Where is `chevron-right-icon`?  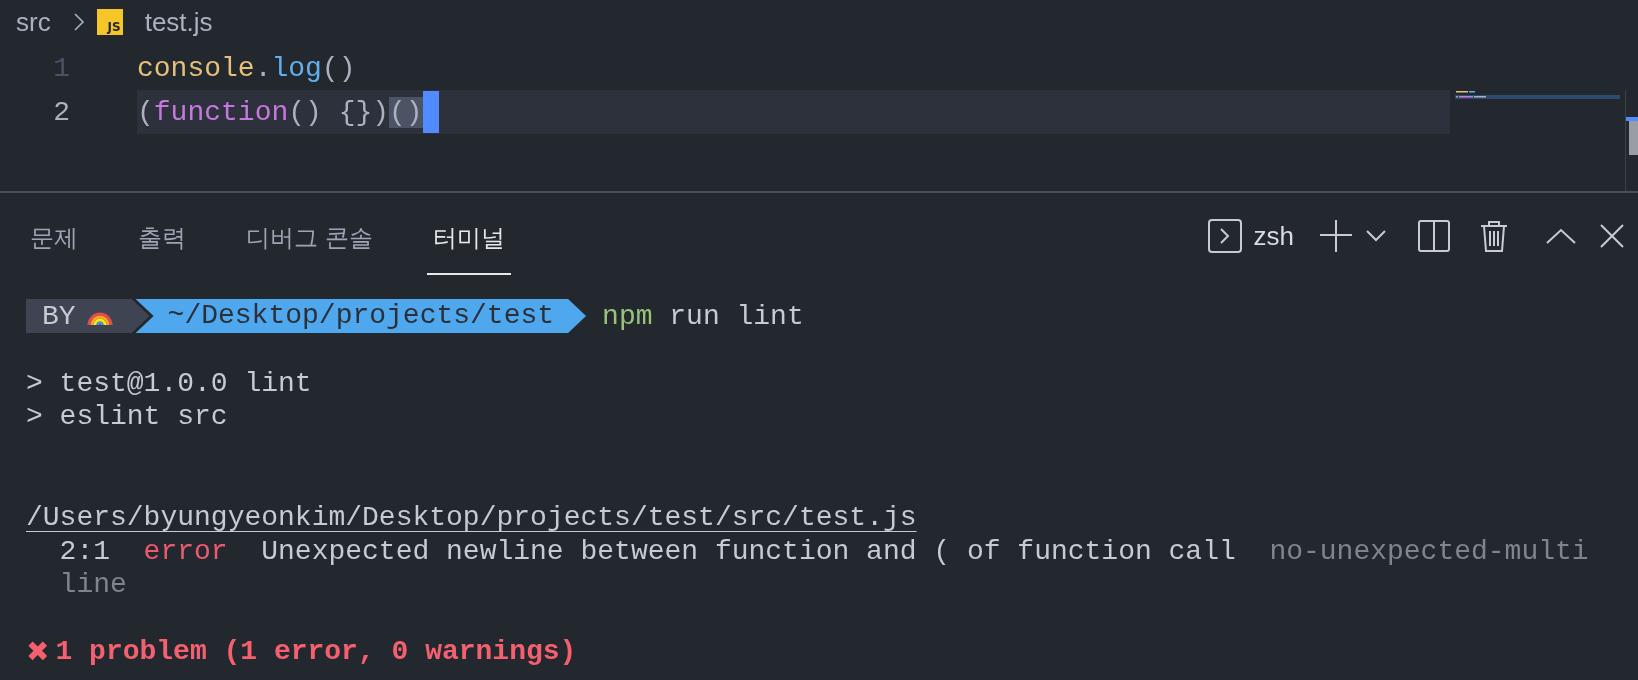 chevron-right-icon is located at coordinates (78, 22).